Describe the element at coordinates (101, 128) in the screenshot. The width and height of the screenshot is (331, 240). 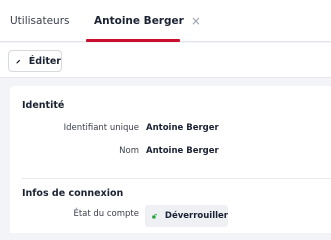
I see `unique-id-label: Identifiant unique` at that location.